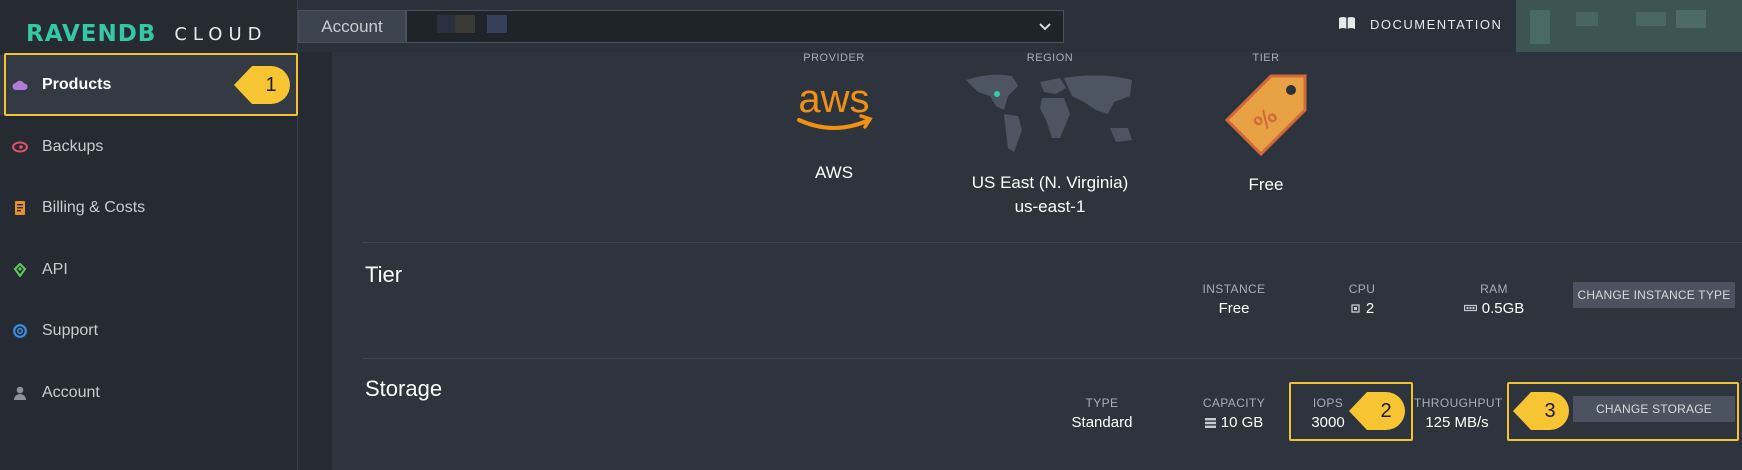 The image size is (1742, 470). Describe the element at coordinates (834, 172) in the screenshot. I see `provider-value: AWS` at that location.